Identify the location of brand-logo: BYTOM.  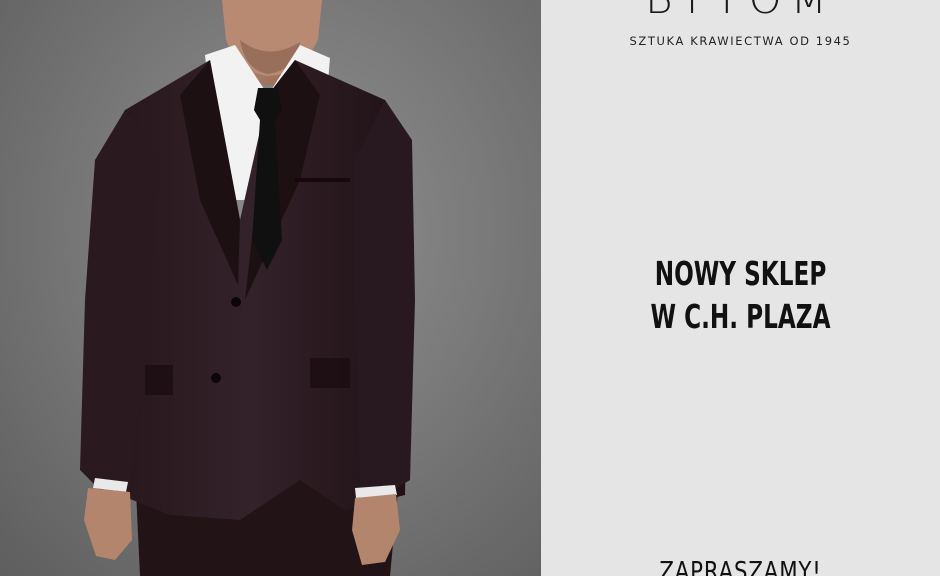
(740, 10).